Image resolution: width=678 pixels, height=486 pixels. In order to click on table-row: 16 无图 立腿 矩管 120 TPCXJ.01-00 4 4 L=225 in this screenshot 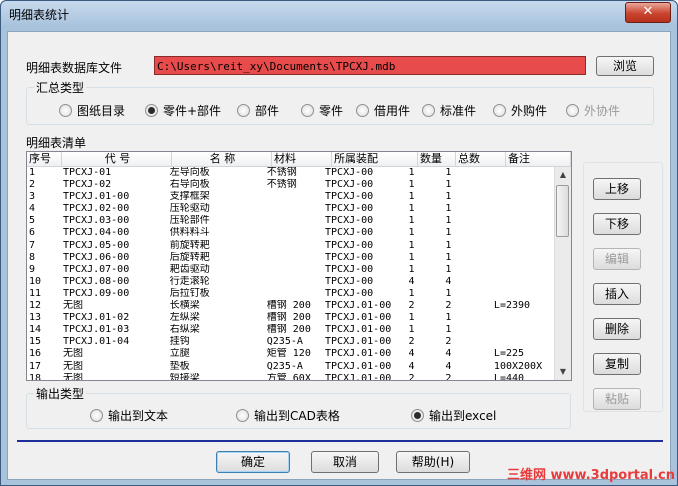, I will do `click(291, 354)`.